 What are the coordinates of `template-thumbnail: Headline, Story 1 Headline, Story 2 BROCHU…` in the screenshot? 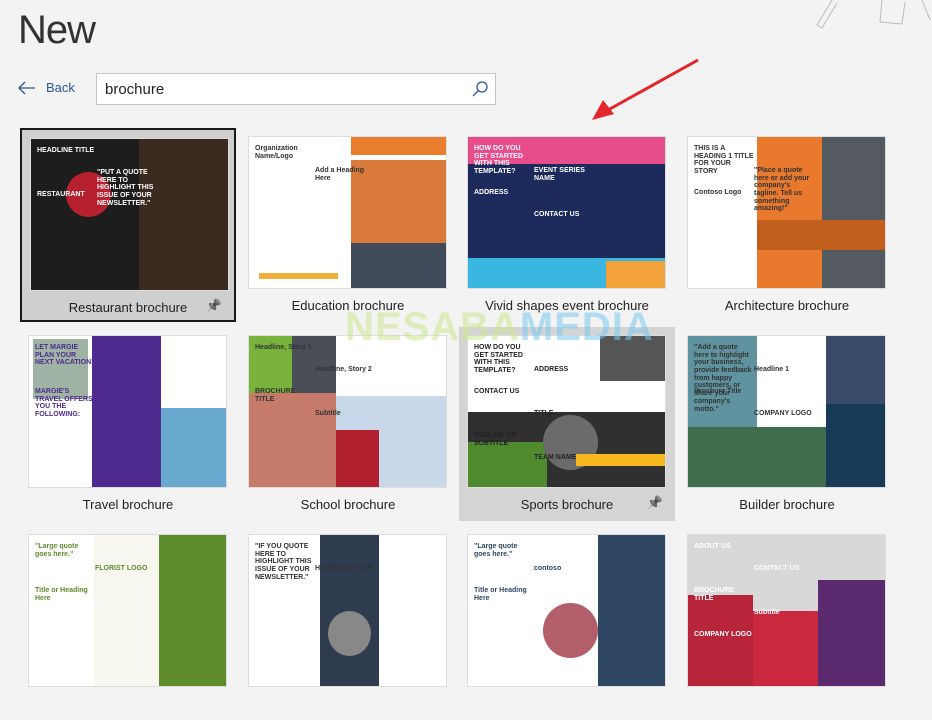 It's located at (347, 411).